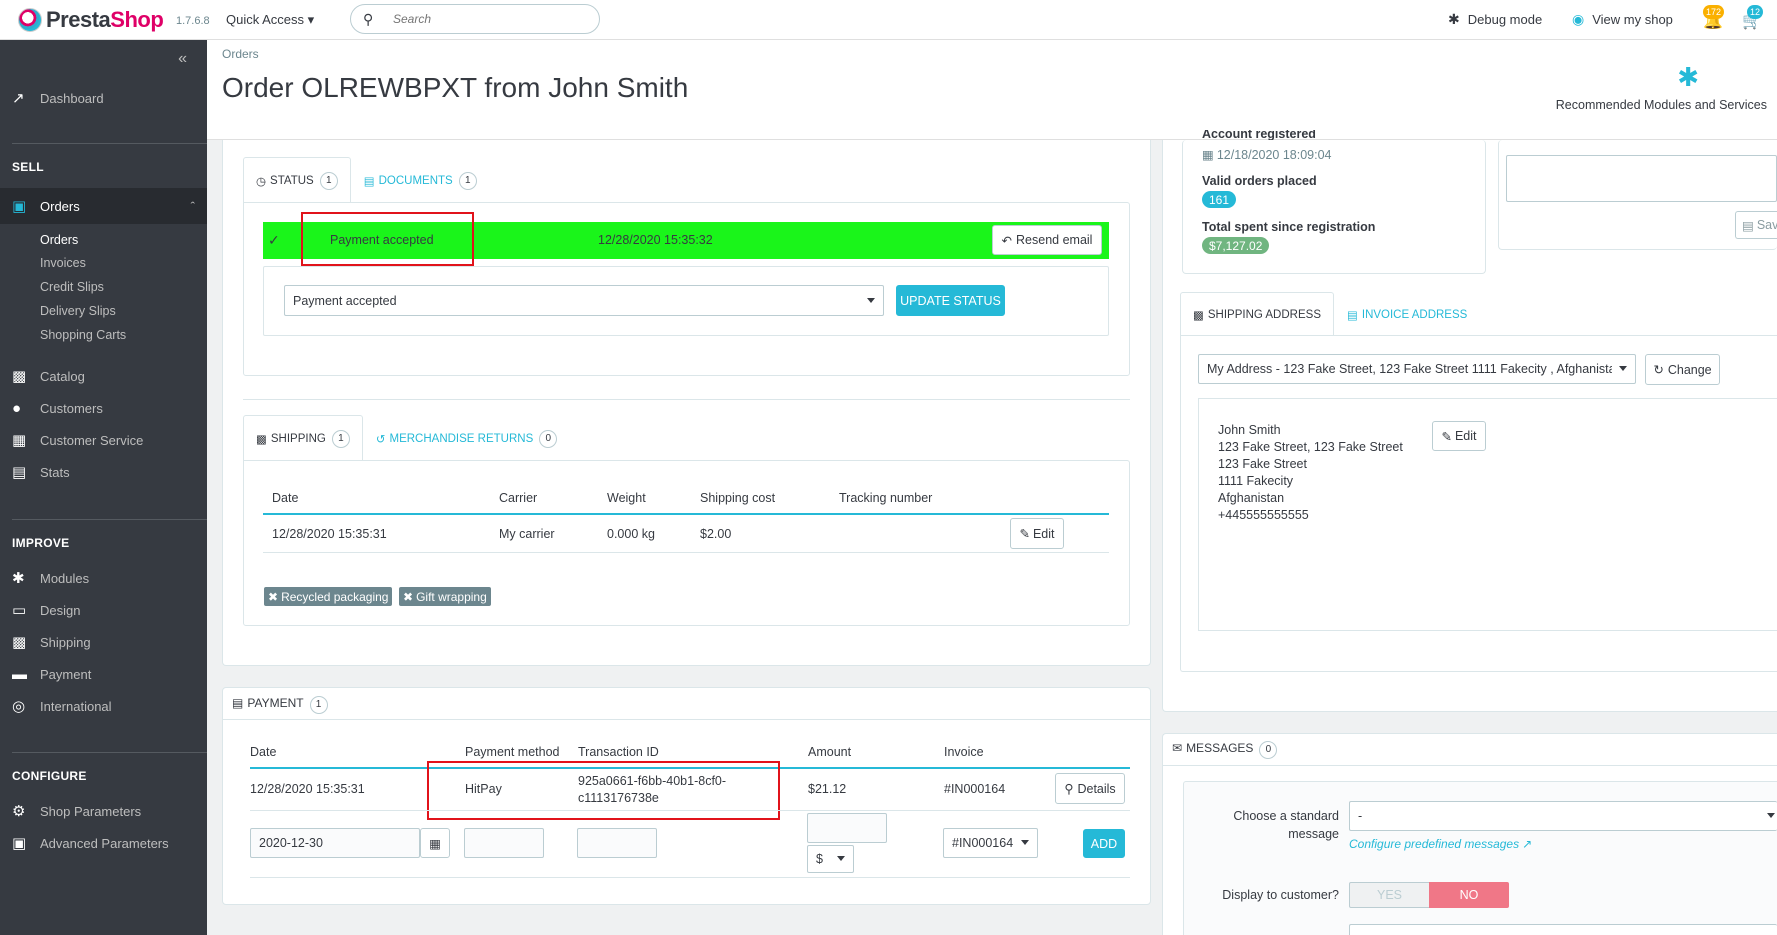 The height and width of the screenshot is (935, 1777). Describe the element at coordinates (103, 674) in the screenshot. I see `sidebar-item-payment: ▬ Payment` at that location.